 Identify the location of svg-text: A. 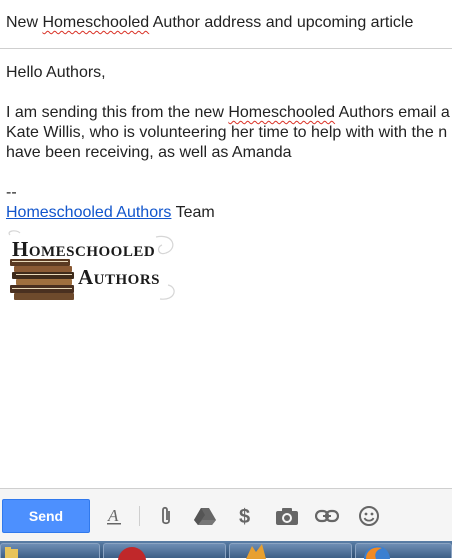
(113, 515).